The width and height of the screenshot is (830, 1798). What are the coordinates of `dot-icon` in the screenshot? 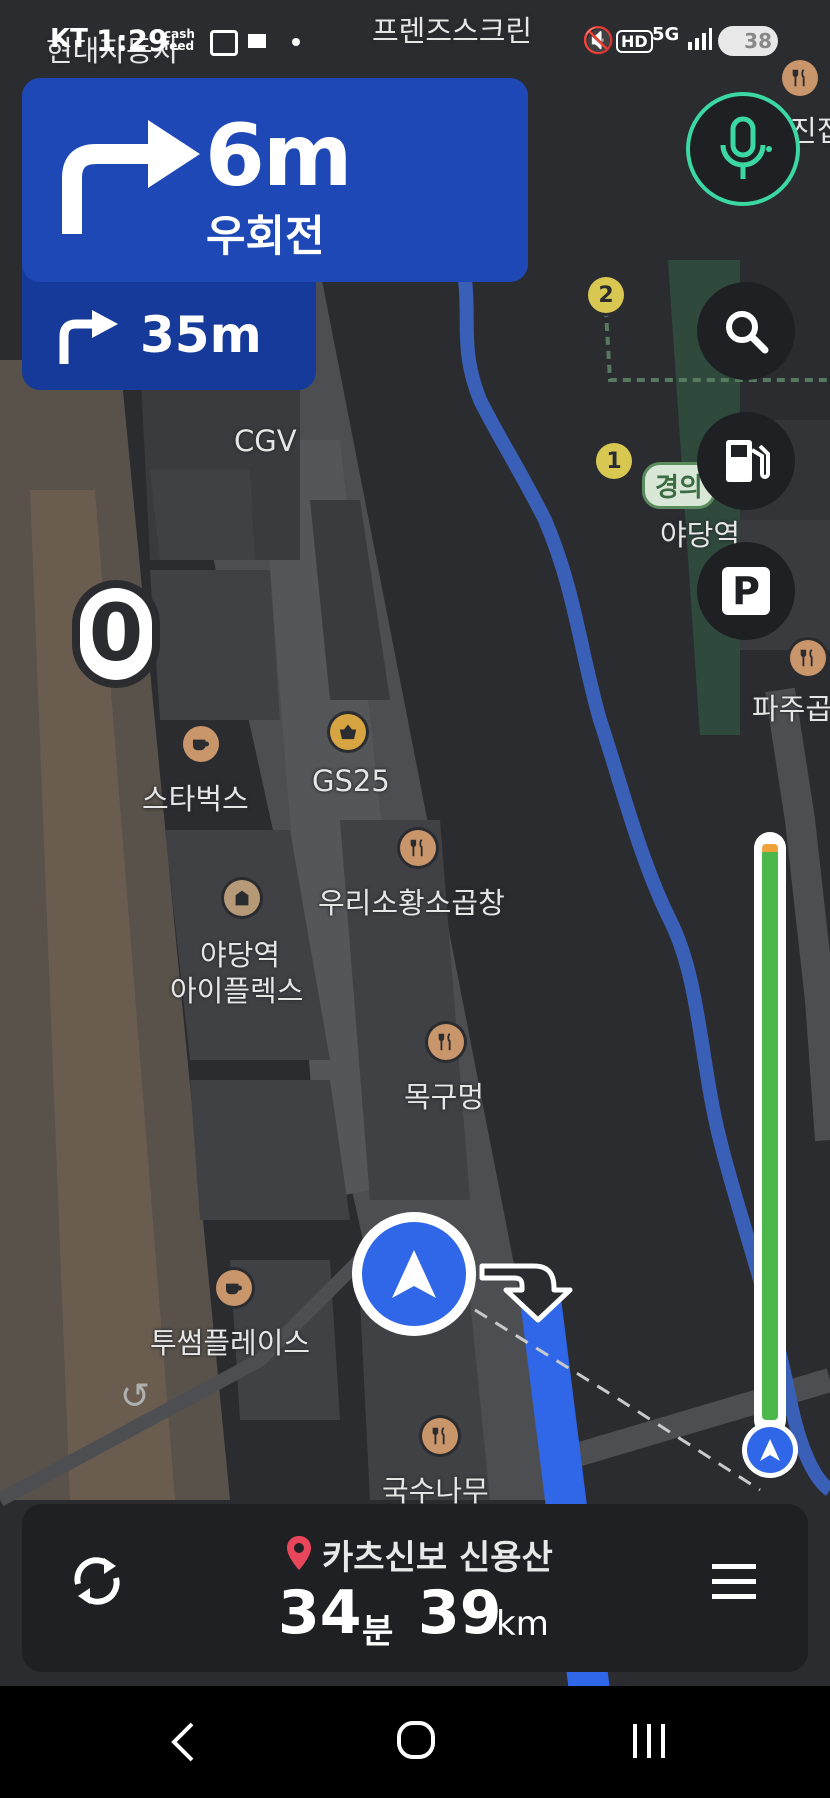 It's located at (296, 42).